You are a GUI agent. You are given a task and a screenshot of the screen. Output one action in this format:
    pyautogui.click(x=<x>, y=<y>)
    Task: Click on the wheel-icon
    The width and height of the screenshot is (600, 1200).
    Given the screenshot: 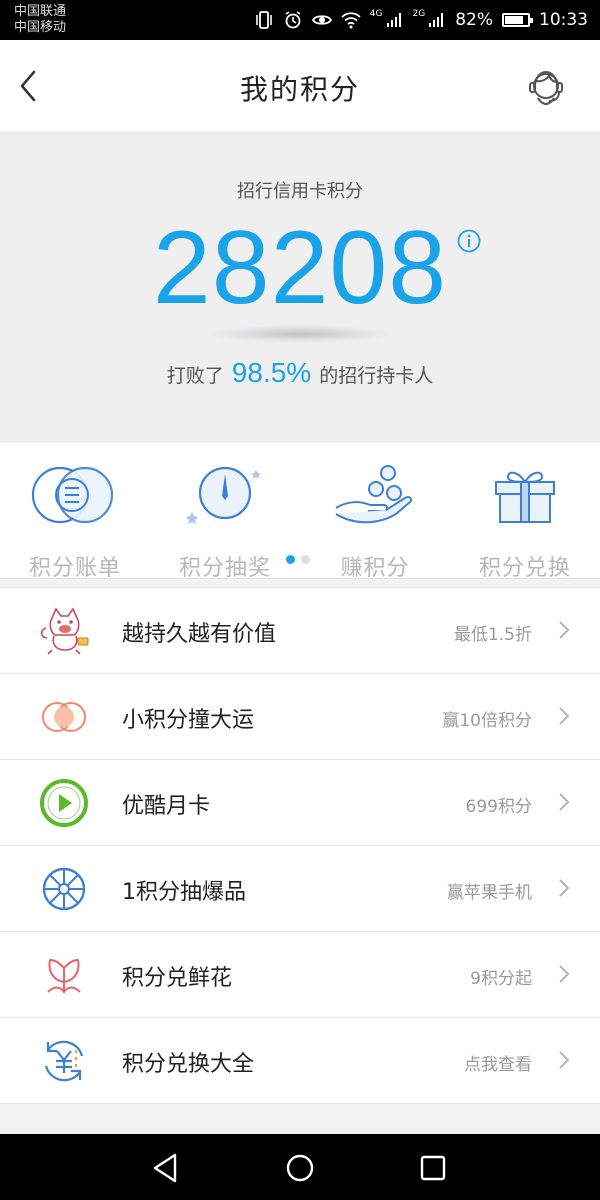 What is the action you would take?
    pyautogui.click(x=64, y=889)
    